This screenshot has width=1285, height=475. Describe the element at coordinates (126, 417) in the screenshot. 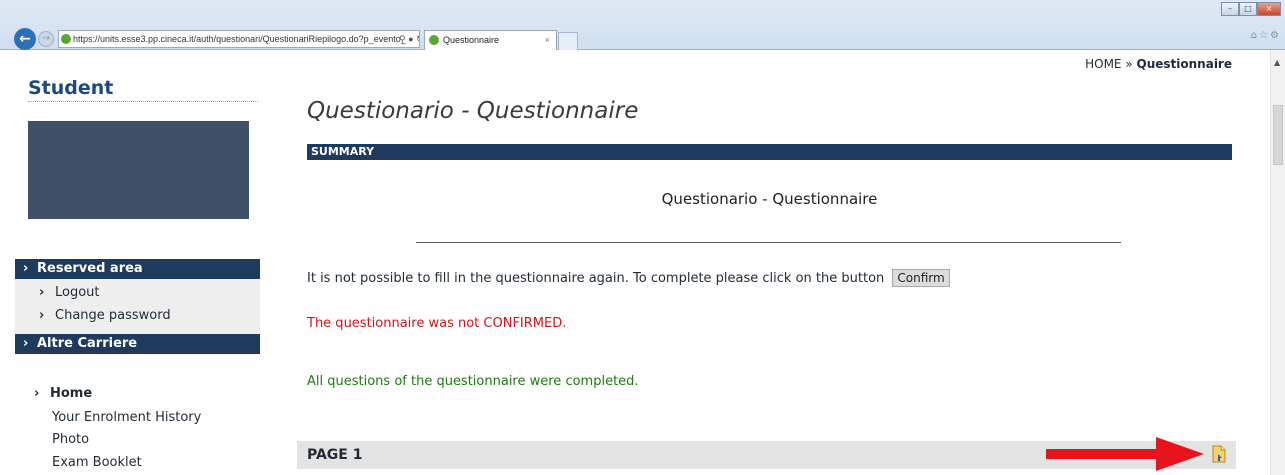

I see `sidebar-item-enrolment-history: Your Enrolment History` at that location.